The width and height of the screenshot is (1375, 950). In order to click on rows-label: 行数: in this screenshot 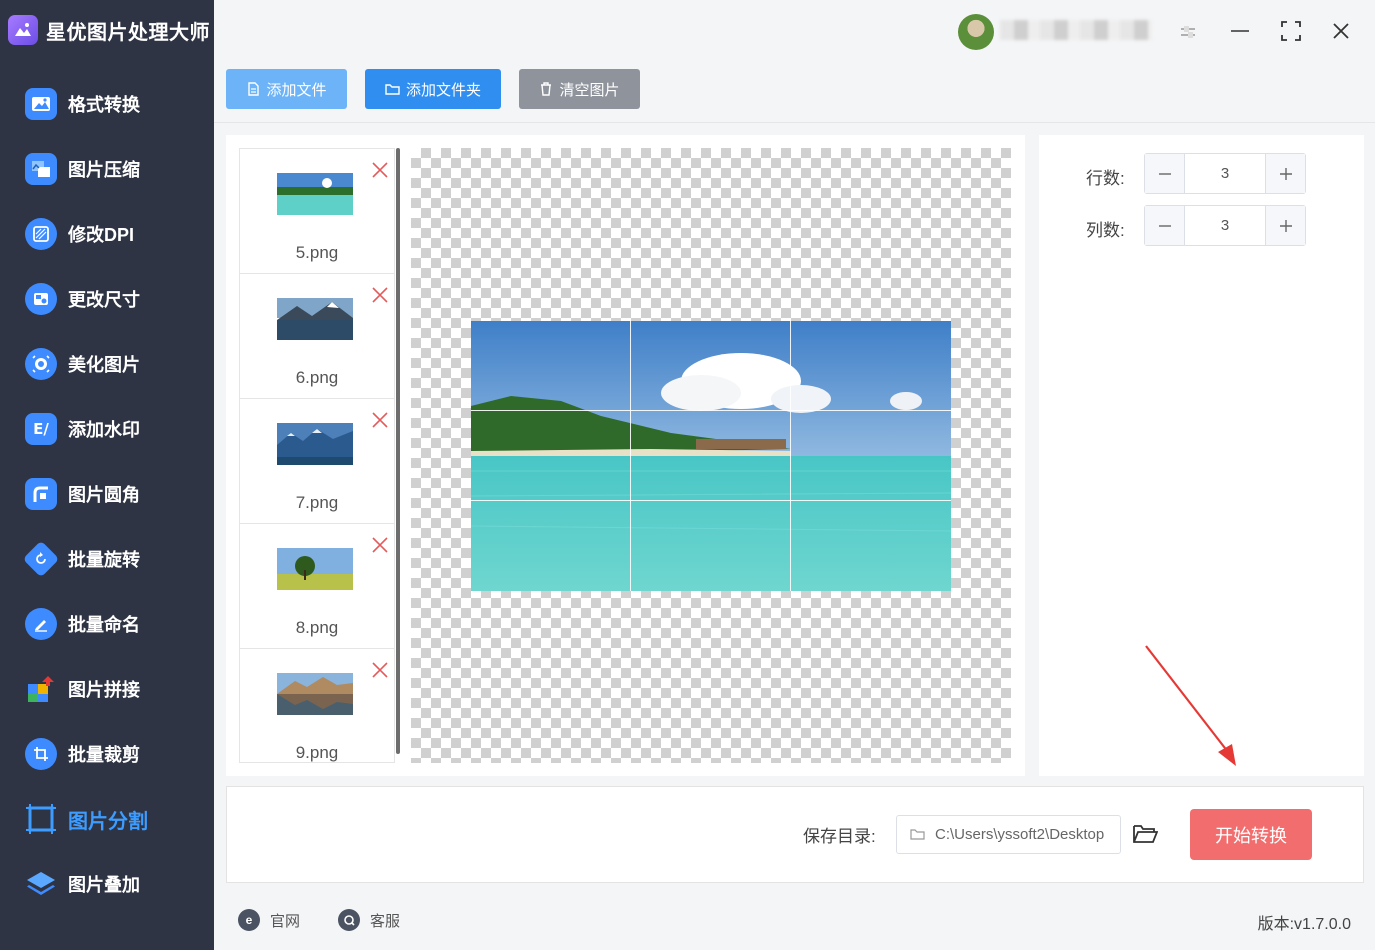, I will do `click(1105, 178)`.